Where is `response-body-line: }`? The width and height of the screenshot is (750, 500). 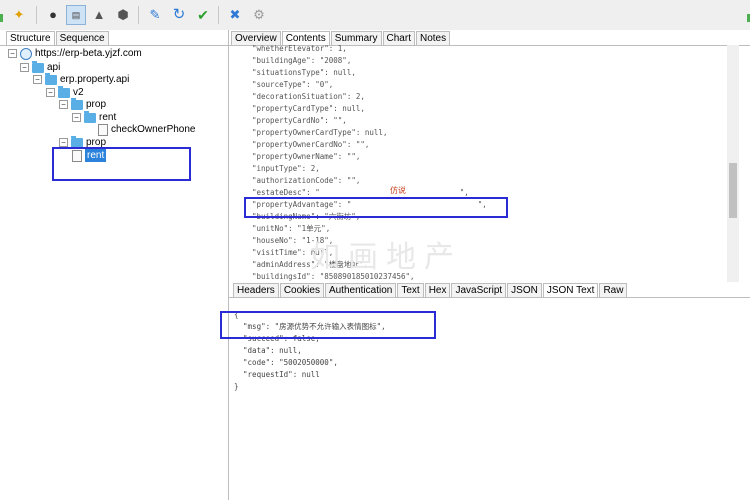
response-body-line: } is located at coordinates (236, 386).